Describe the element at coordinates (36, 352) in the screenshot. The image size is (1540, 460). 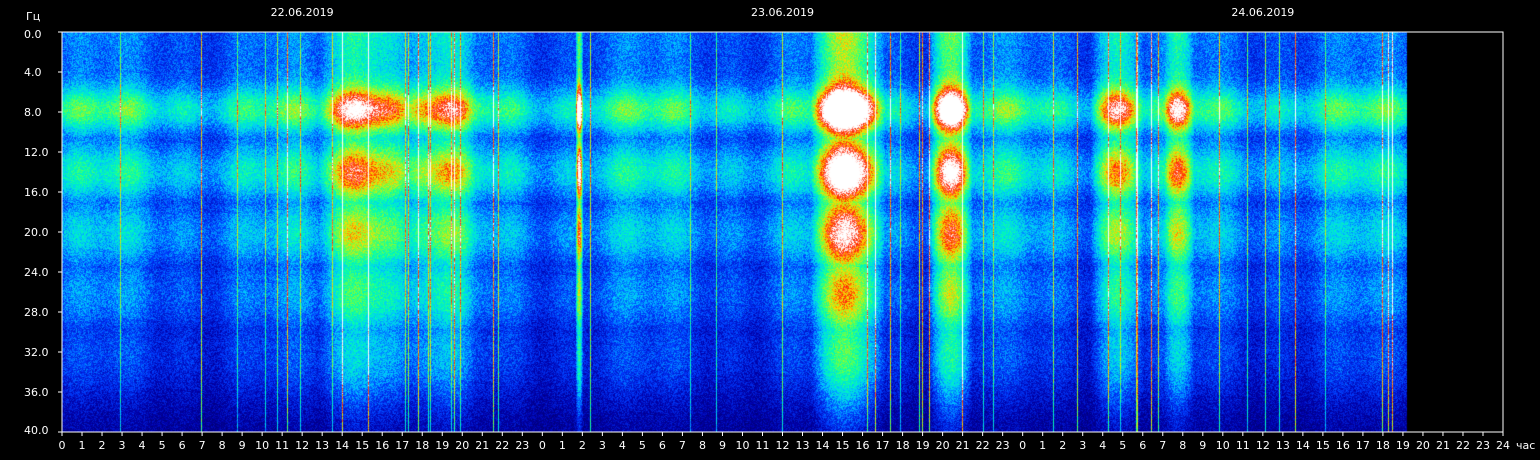
I see `y-tick-label: 32.0` at that location.